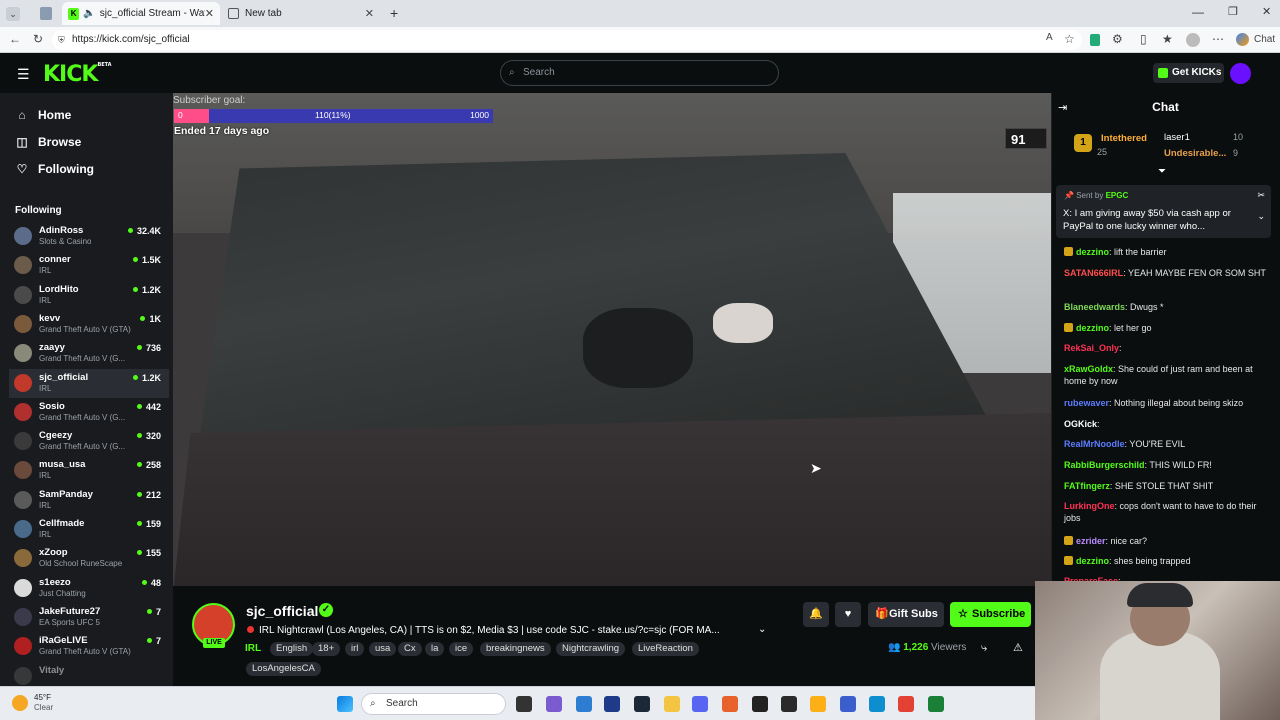  What do you see at coordinates (1166, 486) in the screenshot?
I see `chat-message: FATfingerz: SHE STOLE THAT SHIT` at bounding box center [1166, 486].